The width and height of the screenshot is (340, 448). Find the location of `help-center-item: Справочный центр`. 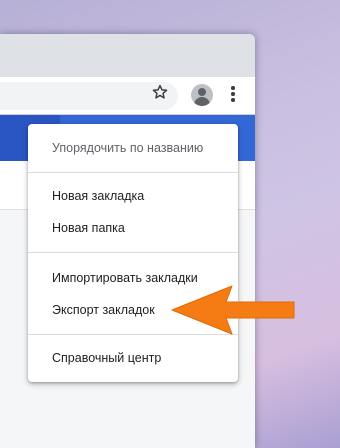

help-center-item: Справочный центр is located at coordinates (133, 358).